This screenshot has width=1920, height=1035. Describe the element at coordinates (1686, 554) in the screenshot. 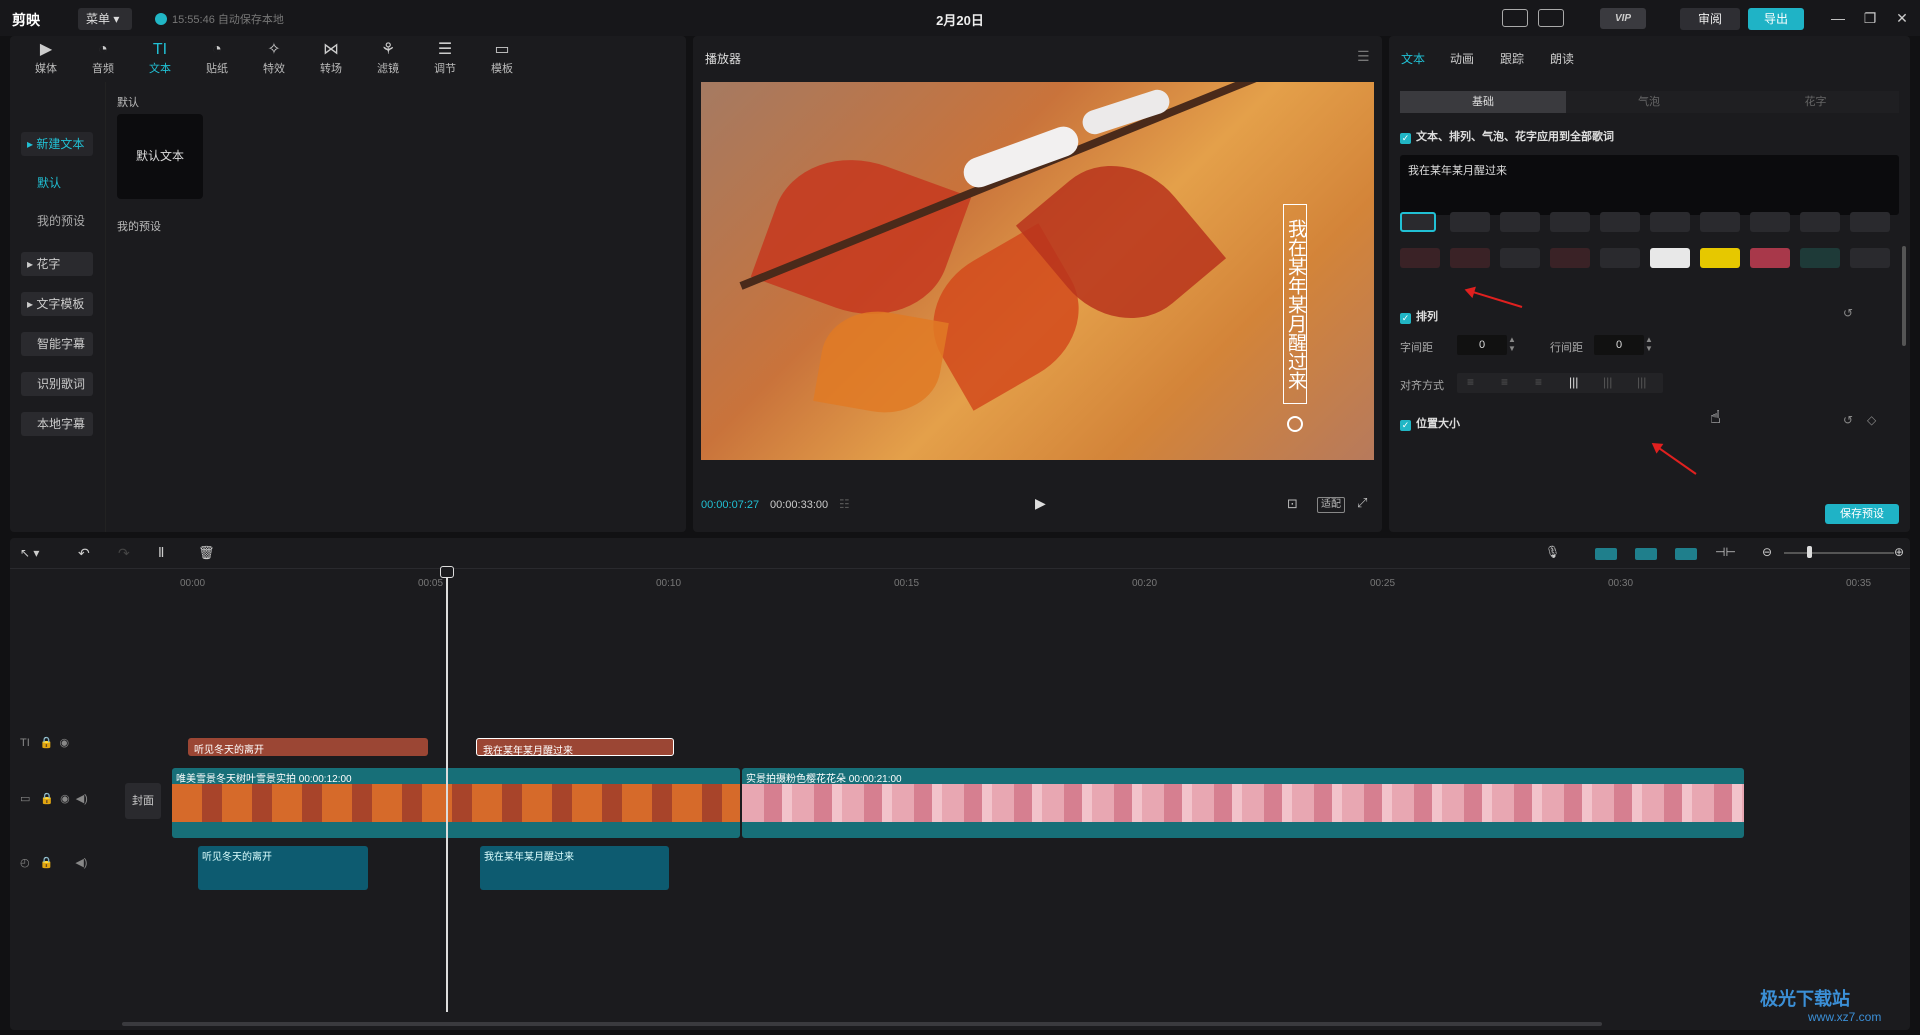

I see `preview-axis-icon` at that location.